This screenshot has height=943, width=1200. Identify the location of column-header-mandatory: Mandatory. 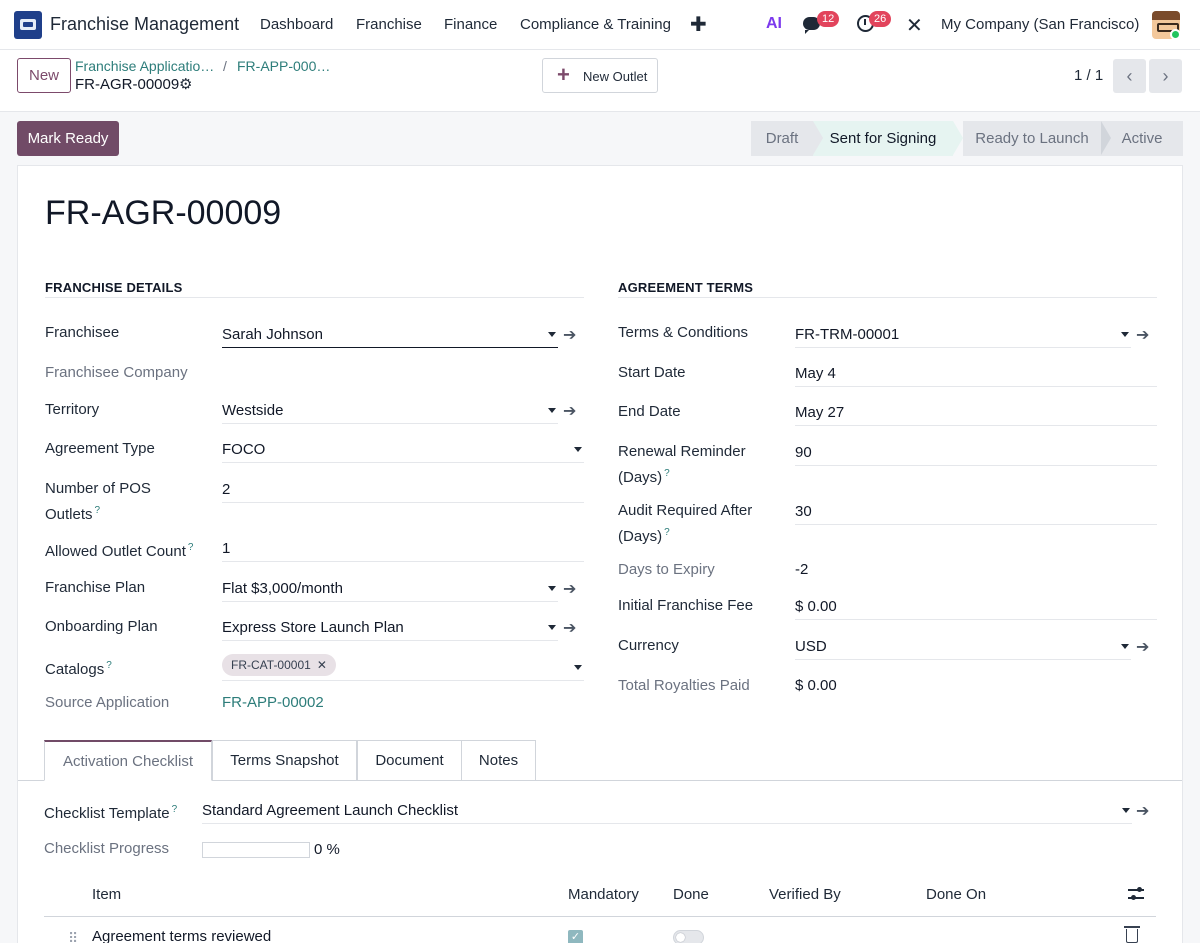
(603, 894).